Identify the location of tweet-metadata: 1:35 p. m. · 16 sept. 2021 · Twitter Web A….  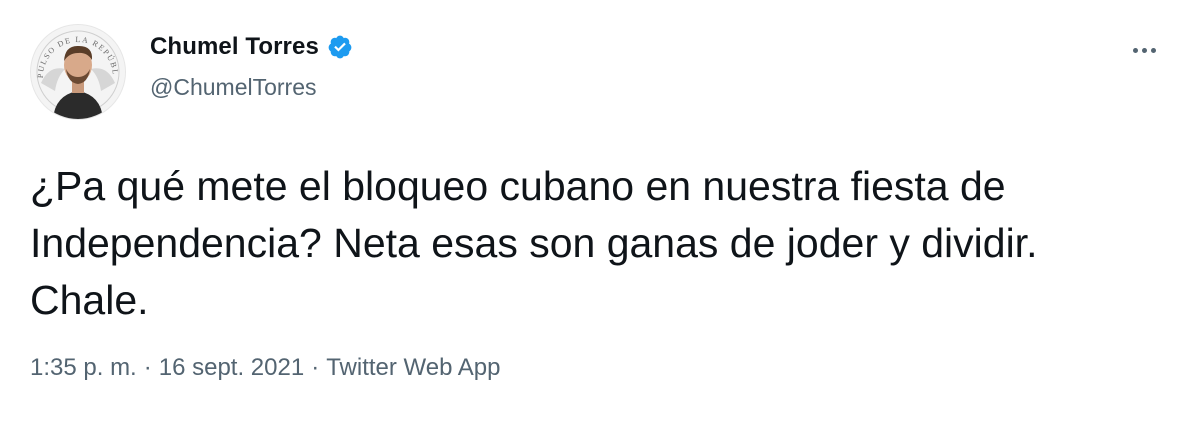
(265, 368).